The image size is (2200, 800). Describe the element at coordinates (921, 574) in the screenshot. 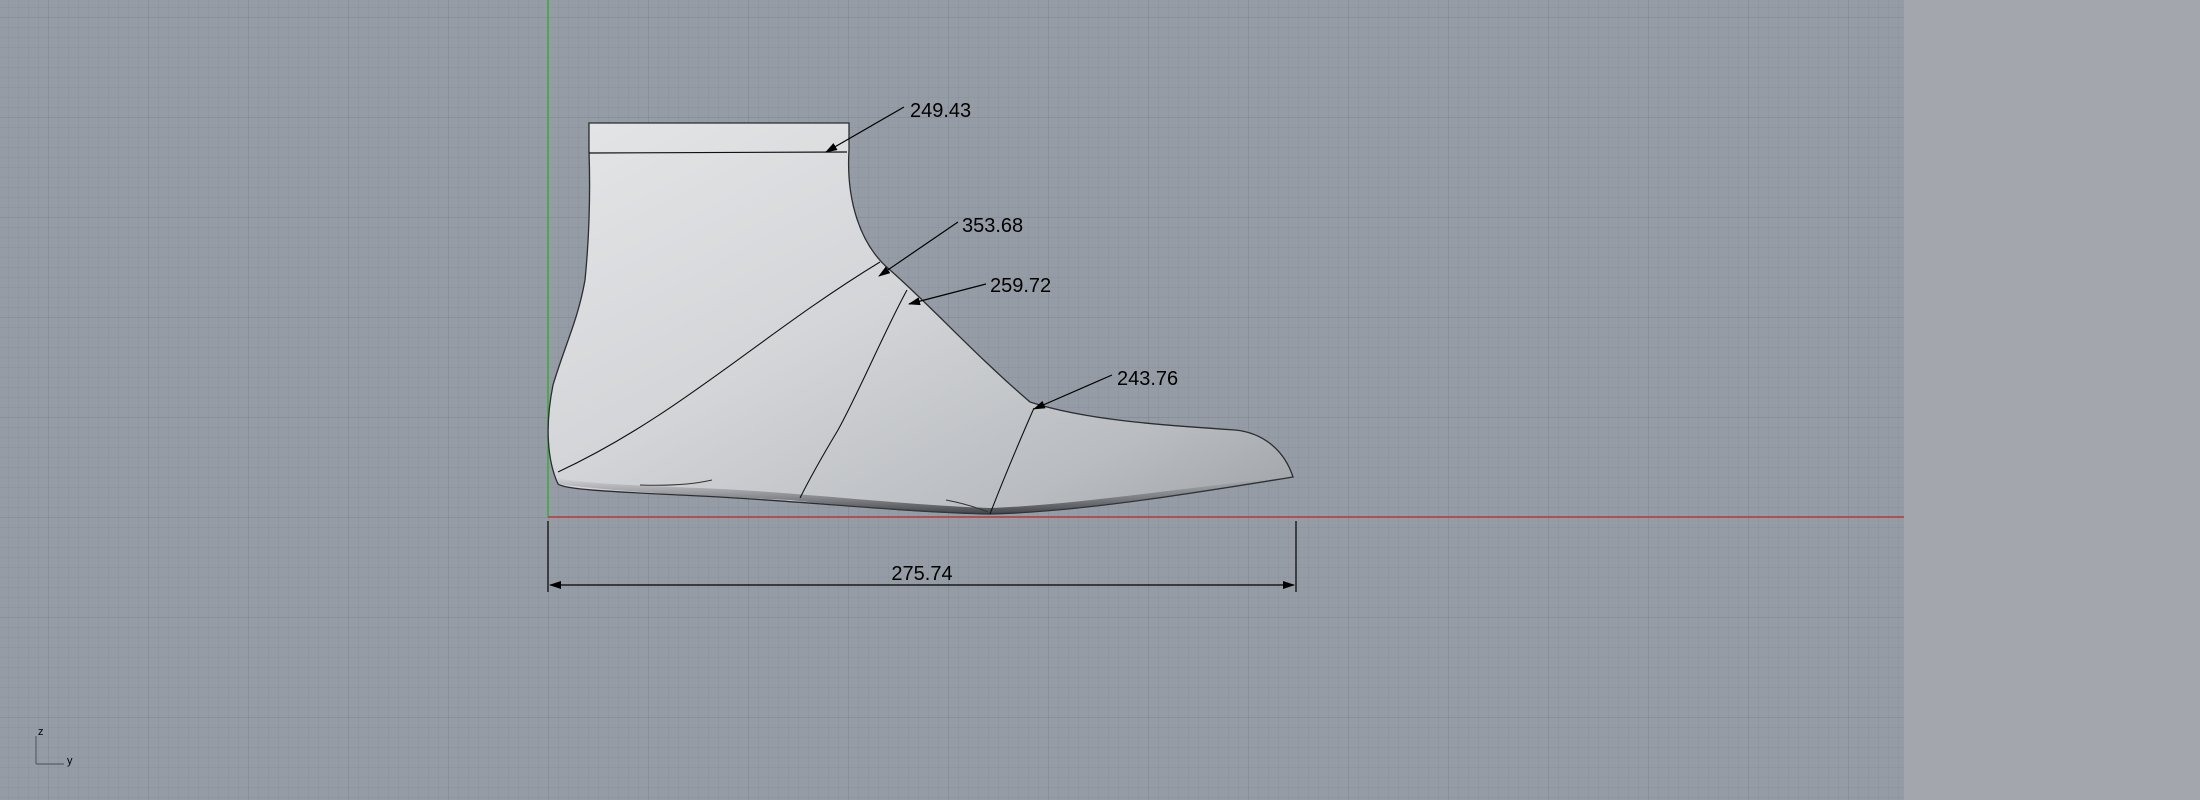

I see `dimension-label-length: 275.74` at that location.